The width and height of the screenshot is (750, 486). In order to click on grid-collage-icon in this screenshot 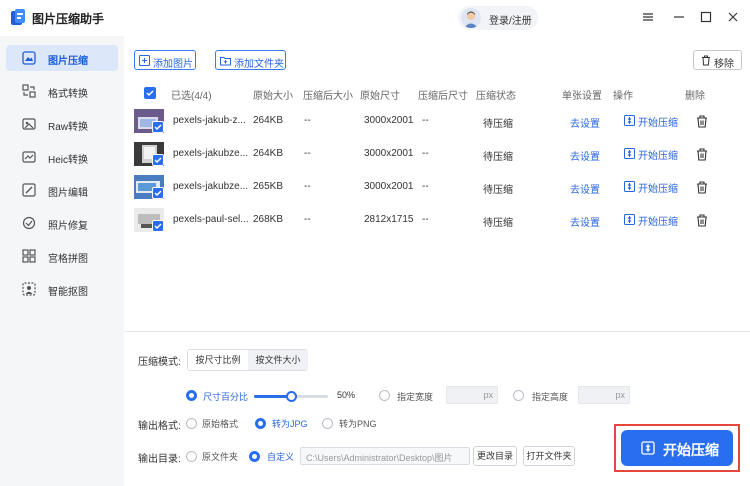, I will do `click(29, 256)`.